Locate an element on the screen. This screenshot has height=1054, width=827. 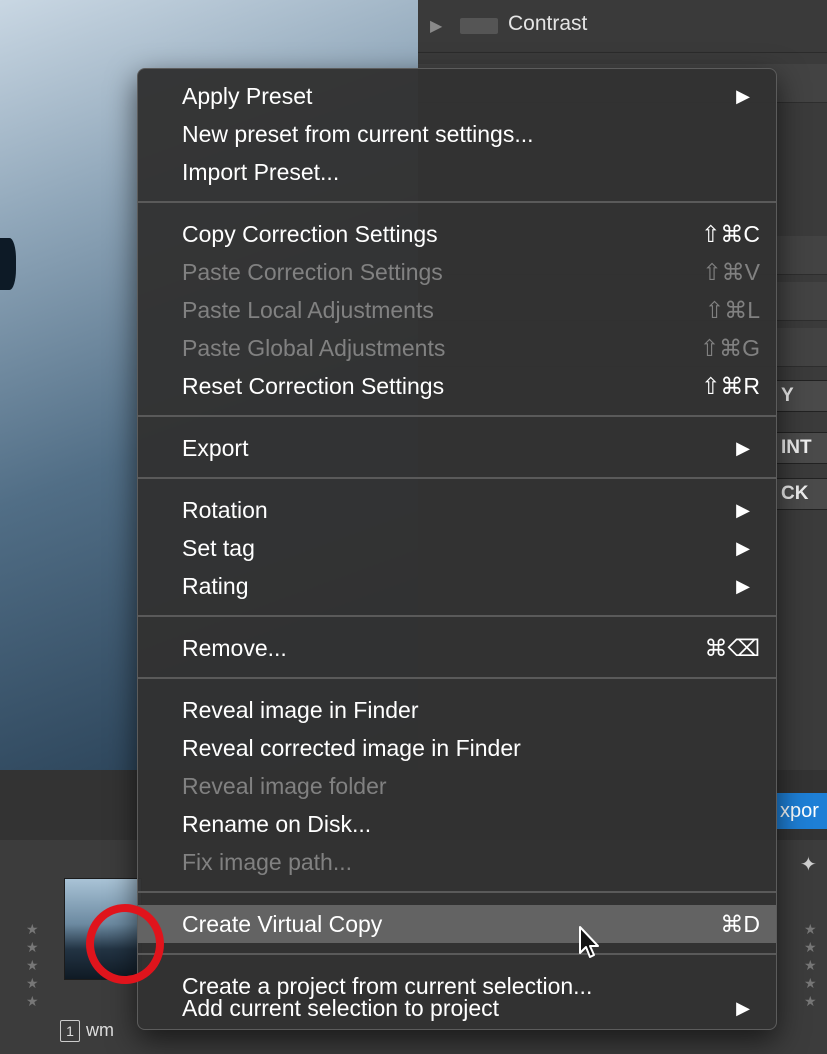
menu-item-export: Export ▶ is located at coordinates (457, 448).